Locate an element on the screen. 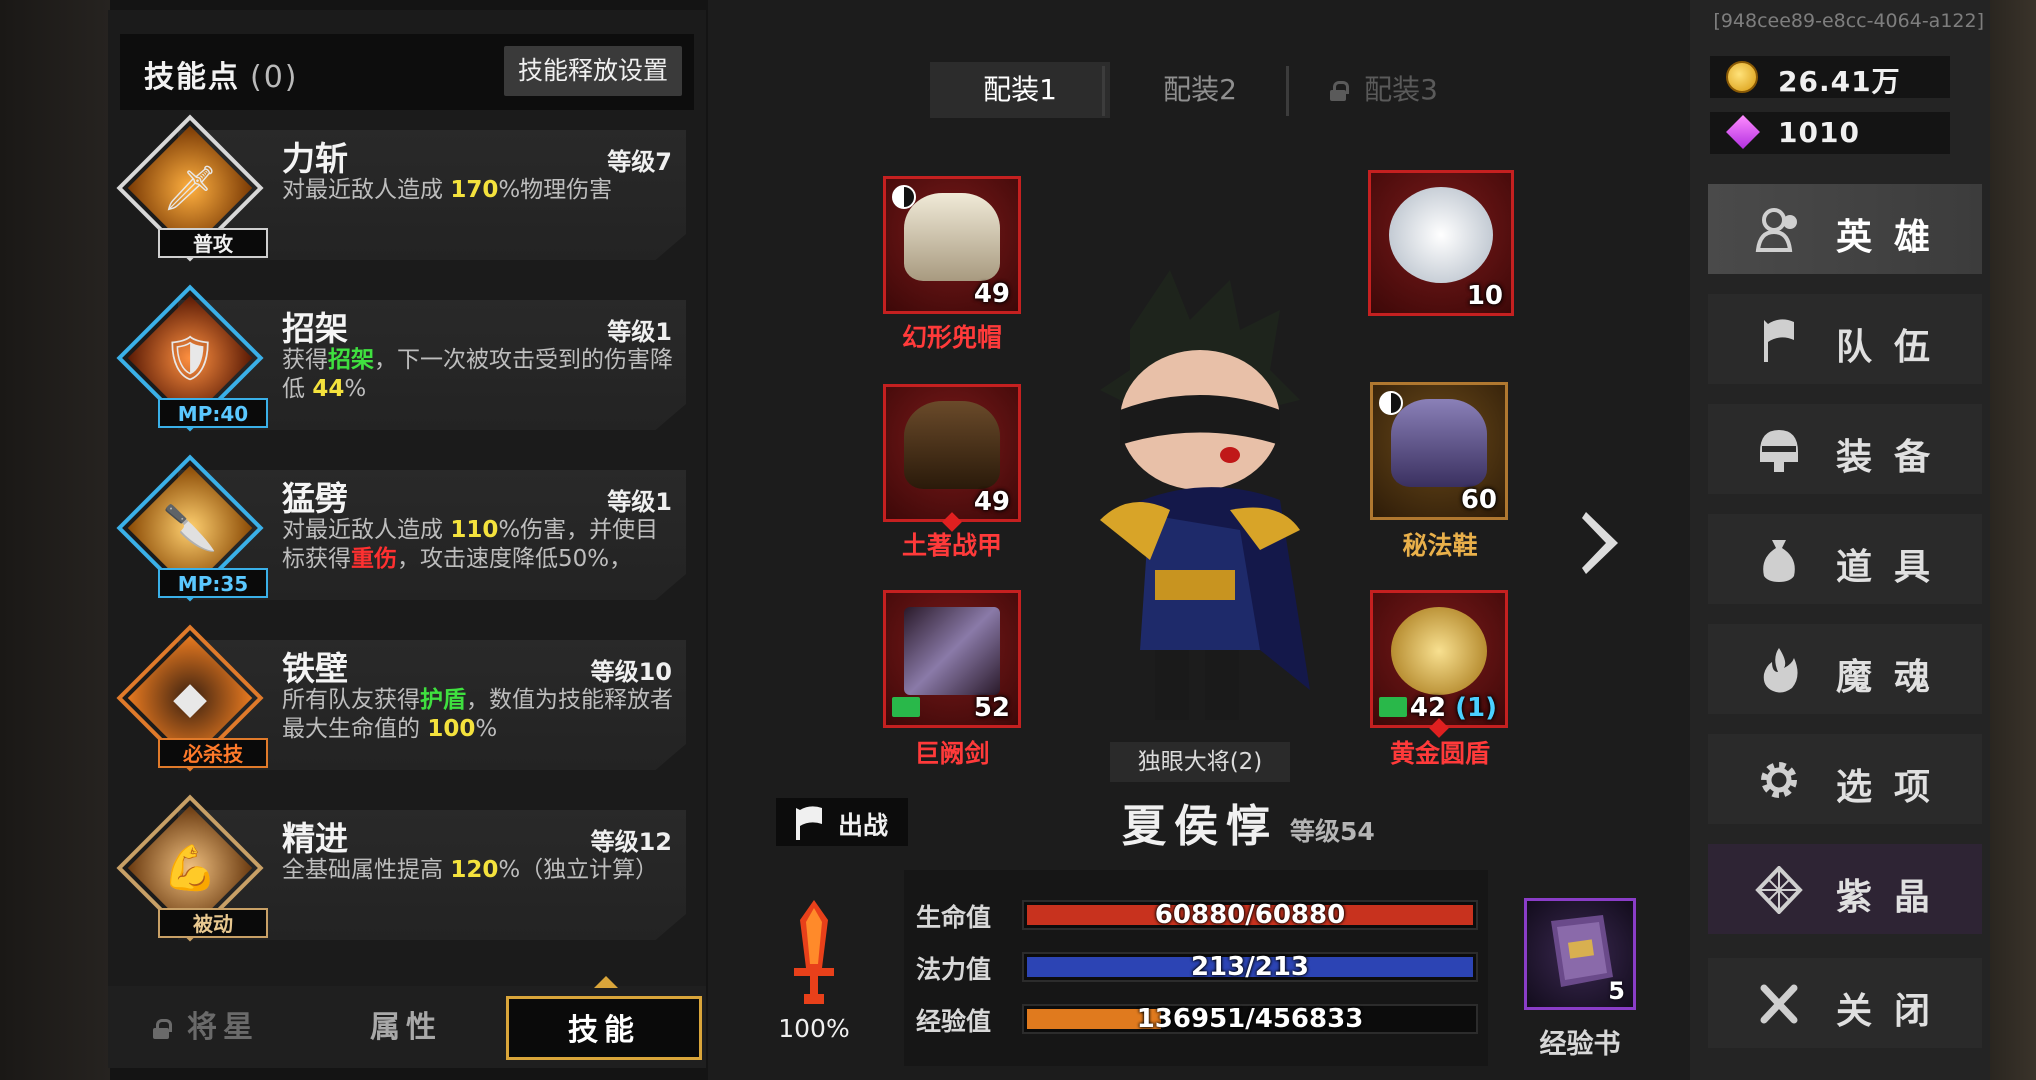 This screenshot has height=1080, width=2036. skill-desc: 对最近敌人造成 110%伤害，并使目标获得重伤，攻击速度降低50%， is located at coordinates (470, 544).